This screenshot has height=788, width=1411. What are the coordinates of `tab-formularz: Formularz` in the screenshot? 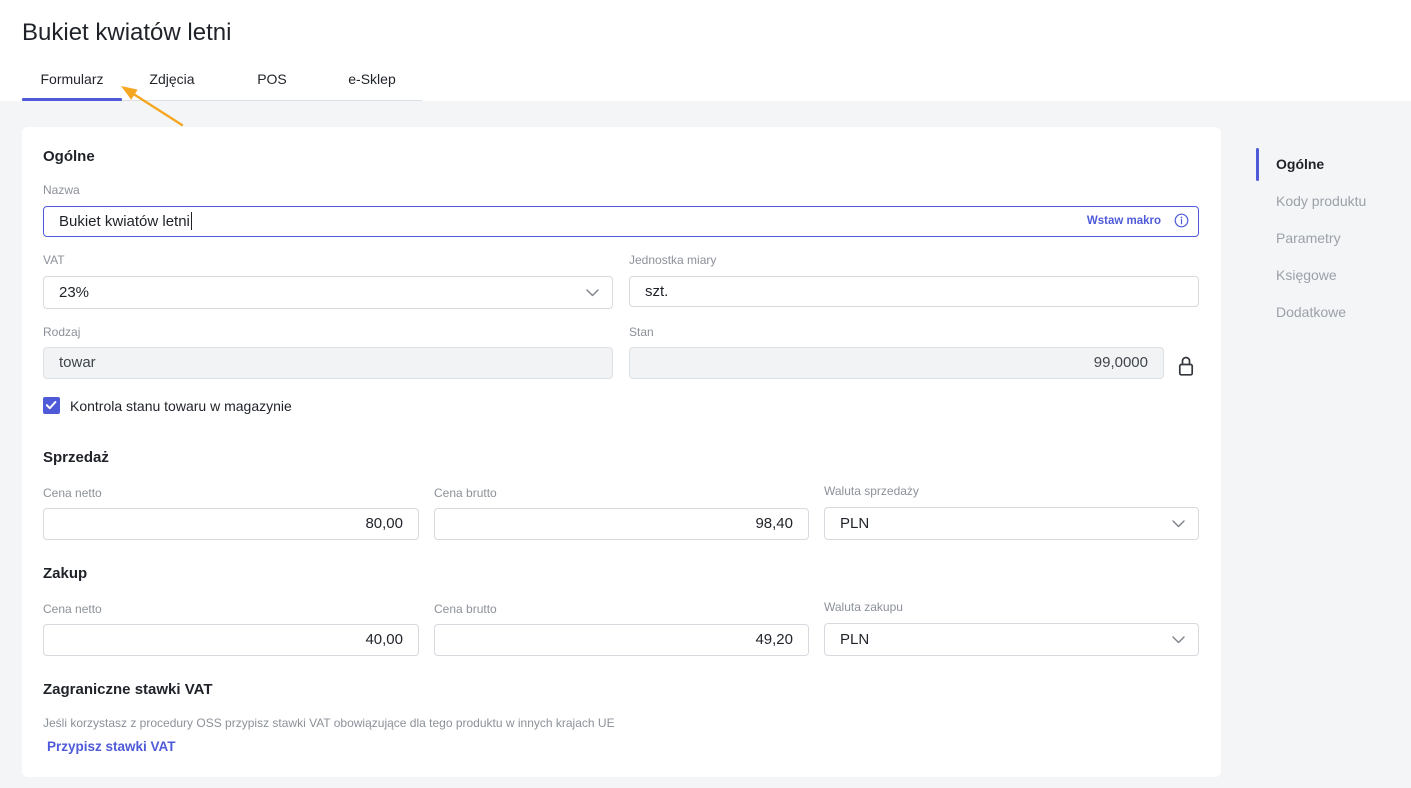 It's located at (72, 82).